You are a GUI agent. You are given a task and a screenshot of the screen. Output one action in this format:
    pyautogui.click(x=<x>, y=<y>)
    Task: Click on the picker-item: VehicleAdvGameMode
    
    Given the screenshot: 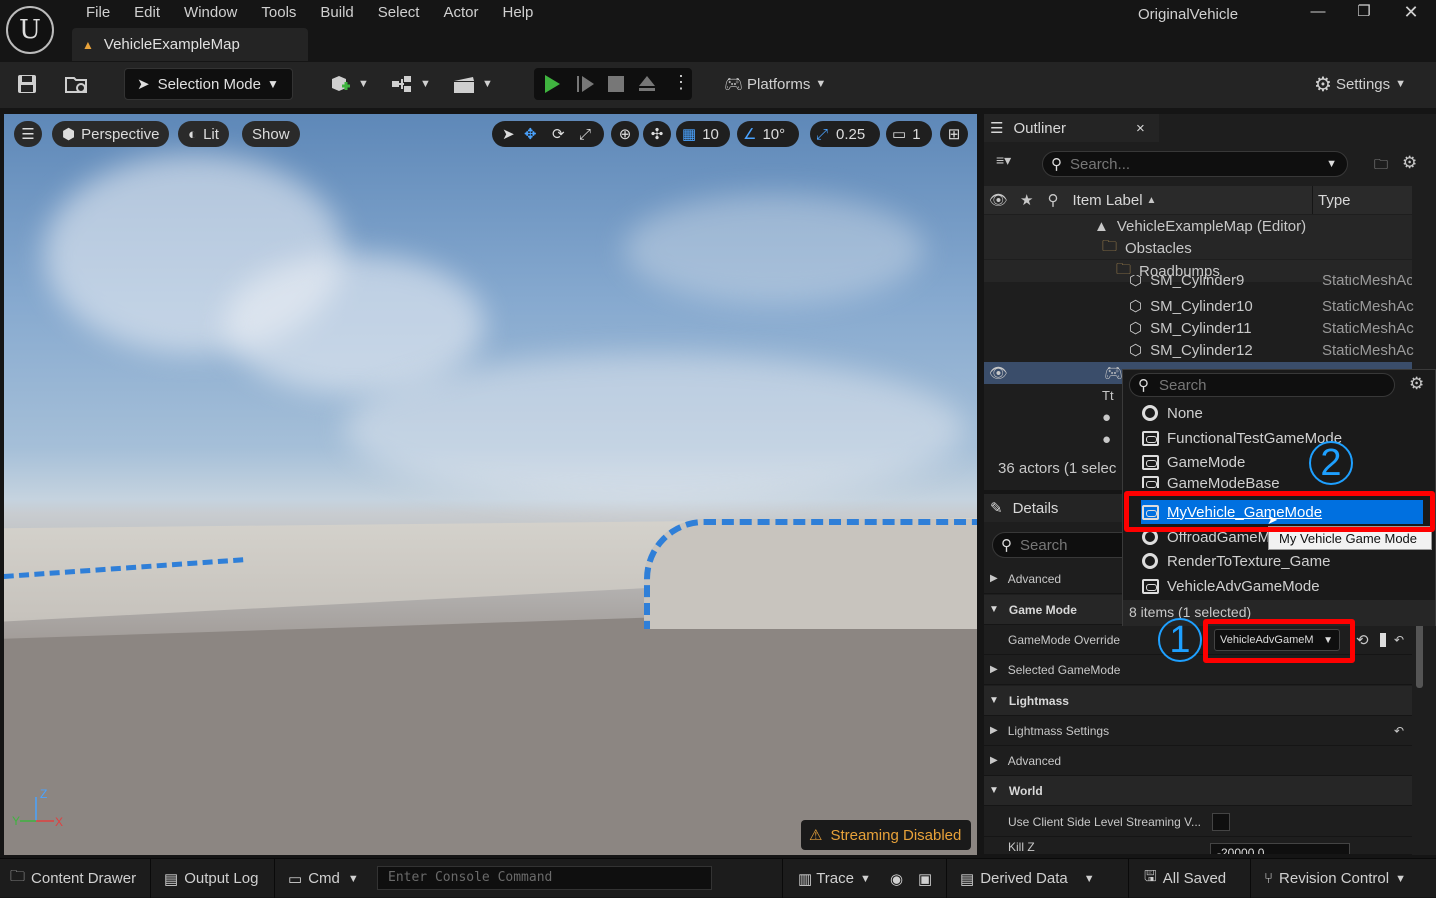 What is the action you would take?
    pyautogui.click(x=1286, y=586)
    